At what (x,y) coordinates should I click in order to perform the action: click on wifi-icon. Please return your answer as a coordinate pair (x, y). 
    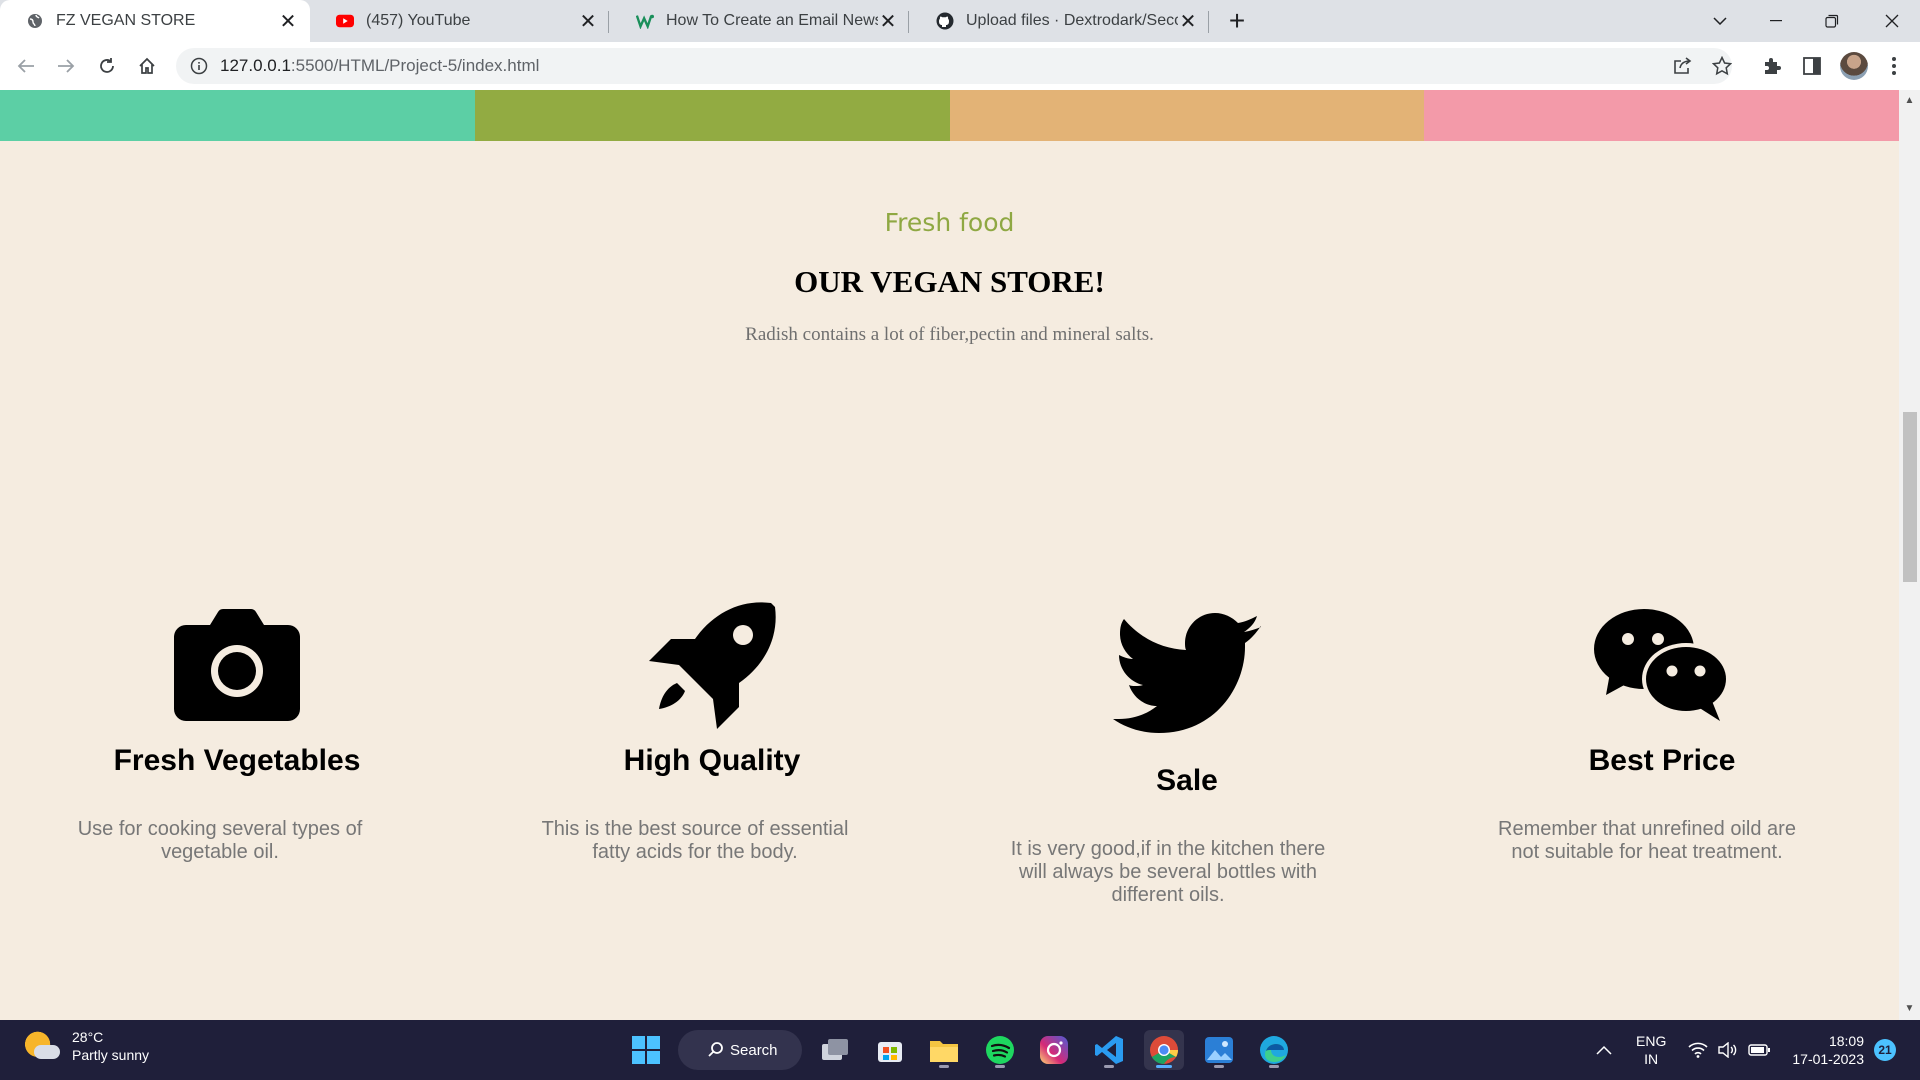
    Looking at the image, I should click on (1698, 1050).